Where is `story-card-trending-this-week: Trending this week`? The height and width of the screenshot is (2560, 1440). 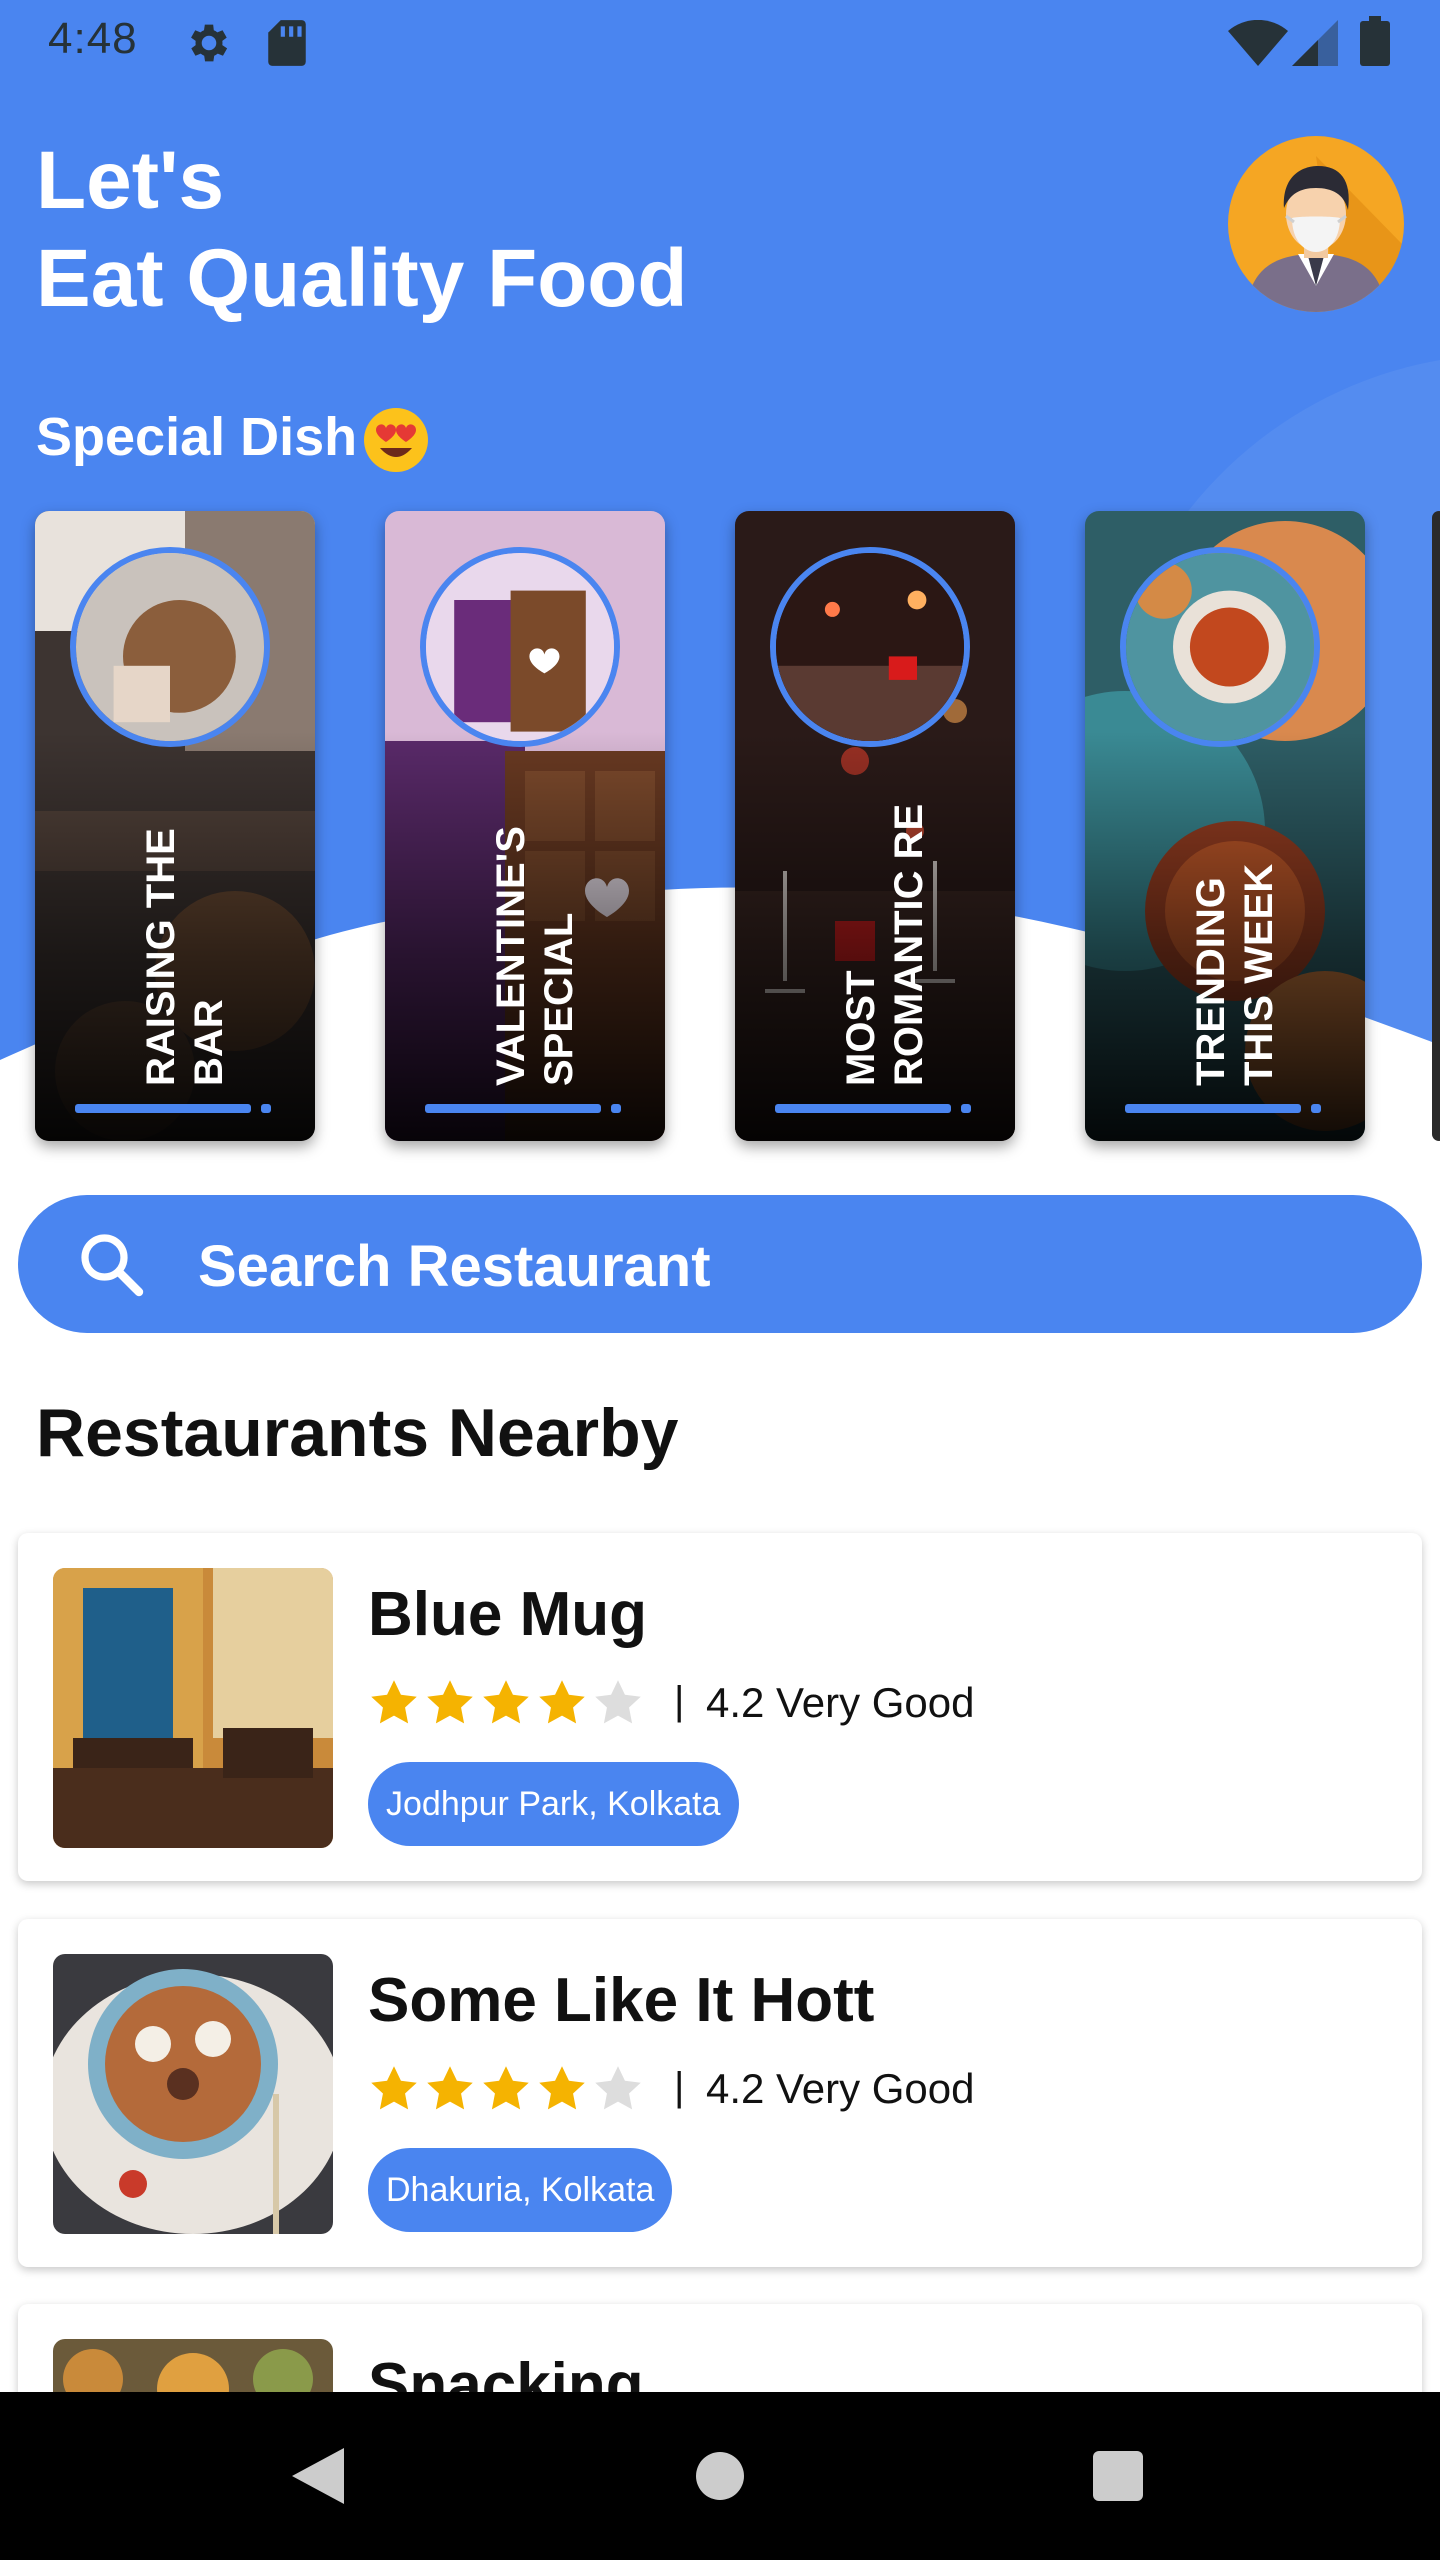 story-card-trending-this-week: Trending this week is located at coordinates (1225, 826).